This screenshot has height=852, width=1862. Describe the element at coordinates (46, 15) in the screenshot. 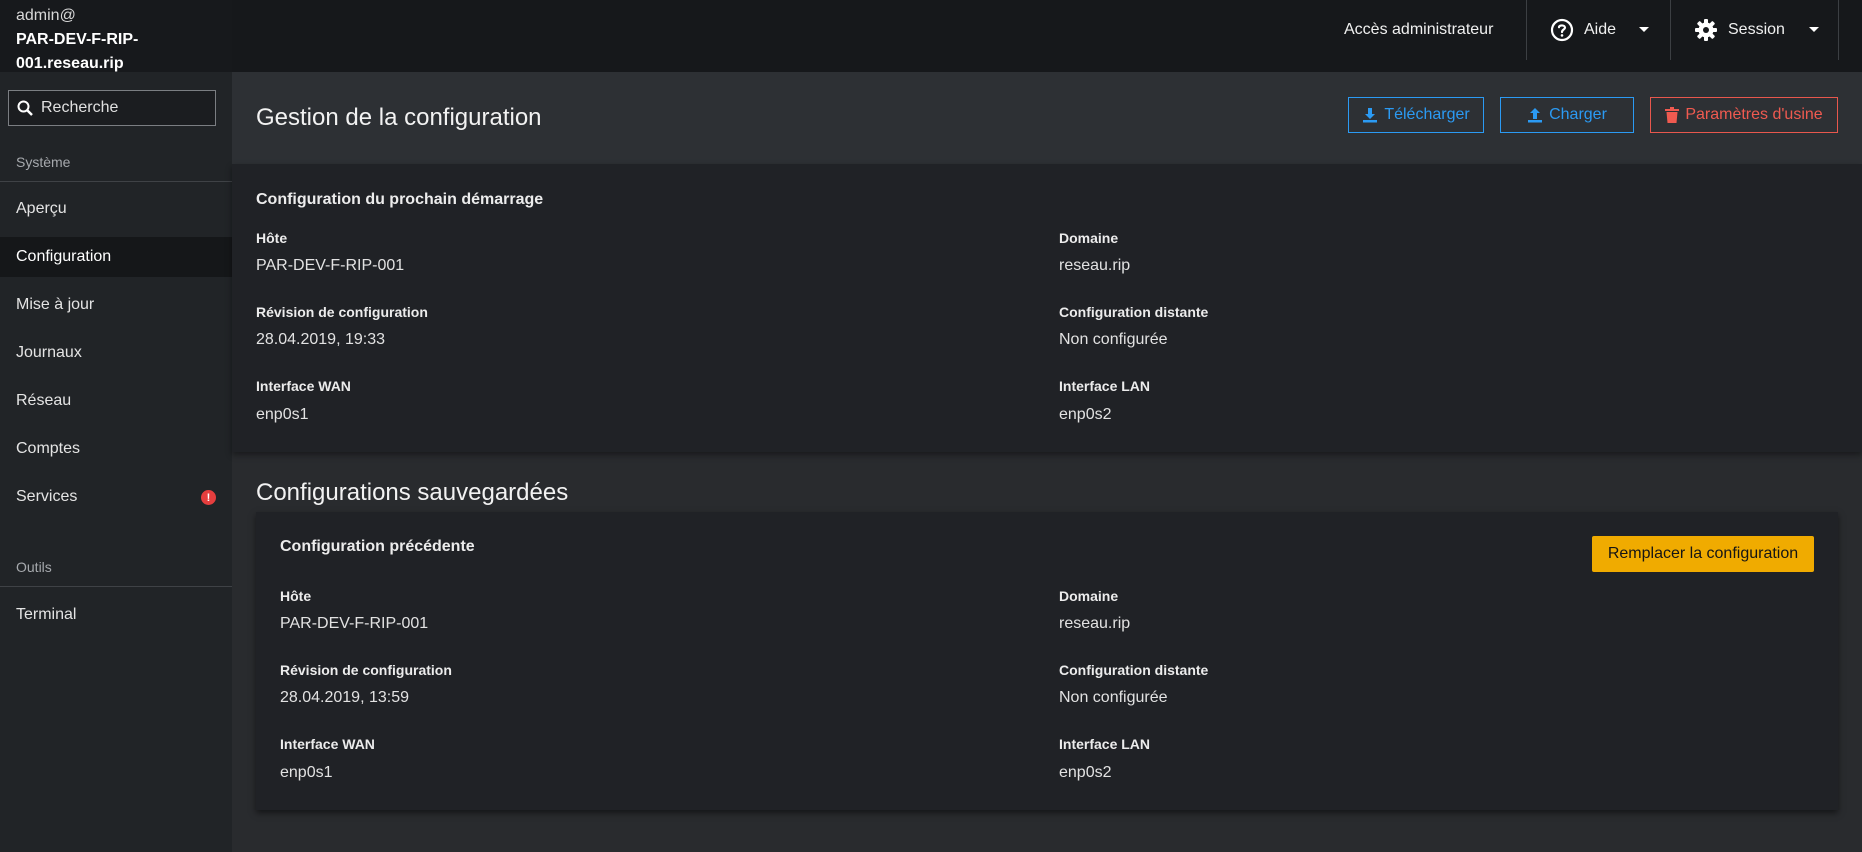

I see `host-user: admin@` at that location.